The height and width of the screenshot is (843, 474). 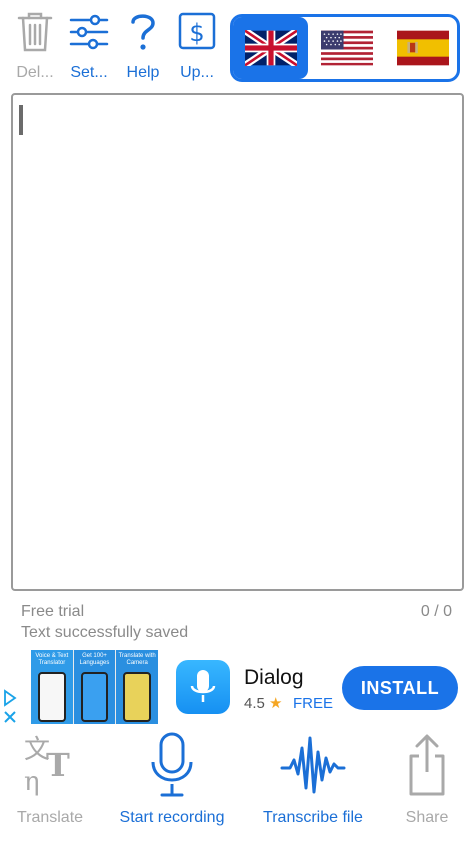 I want to click on translate-button: 文 T η Translate, so click(x=50, y=780).